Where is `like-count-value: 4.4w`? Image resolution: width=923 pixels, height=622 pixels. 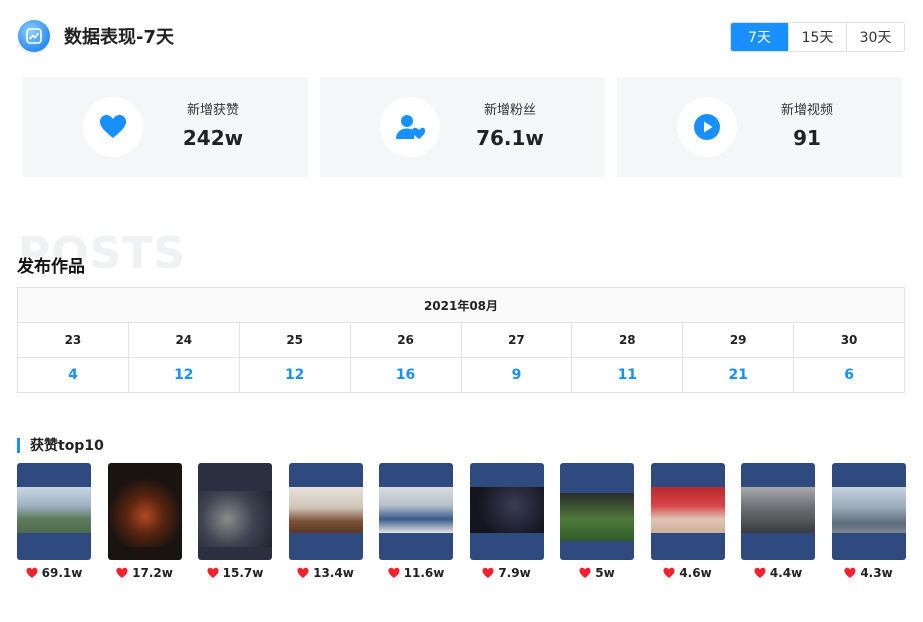
like-count-value: 4.4w is located at coordinates (786, 573).